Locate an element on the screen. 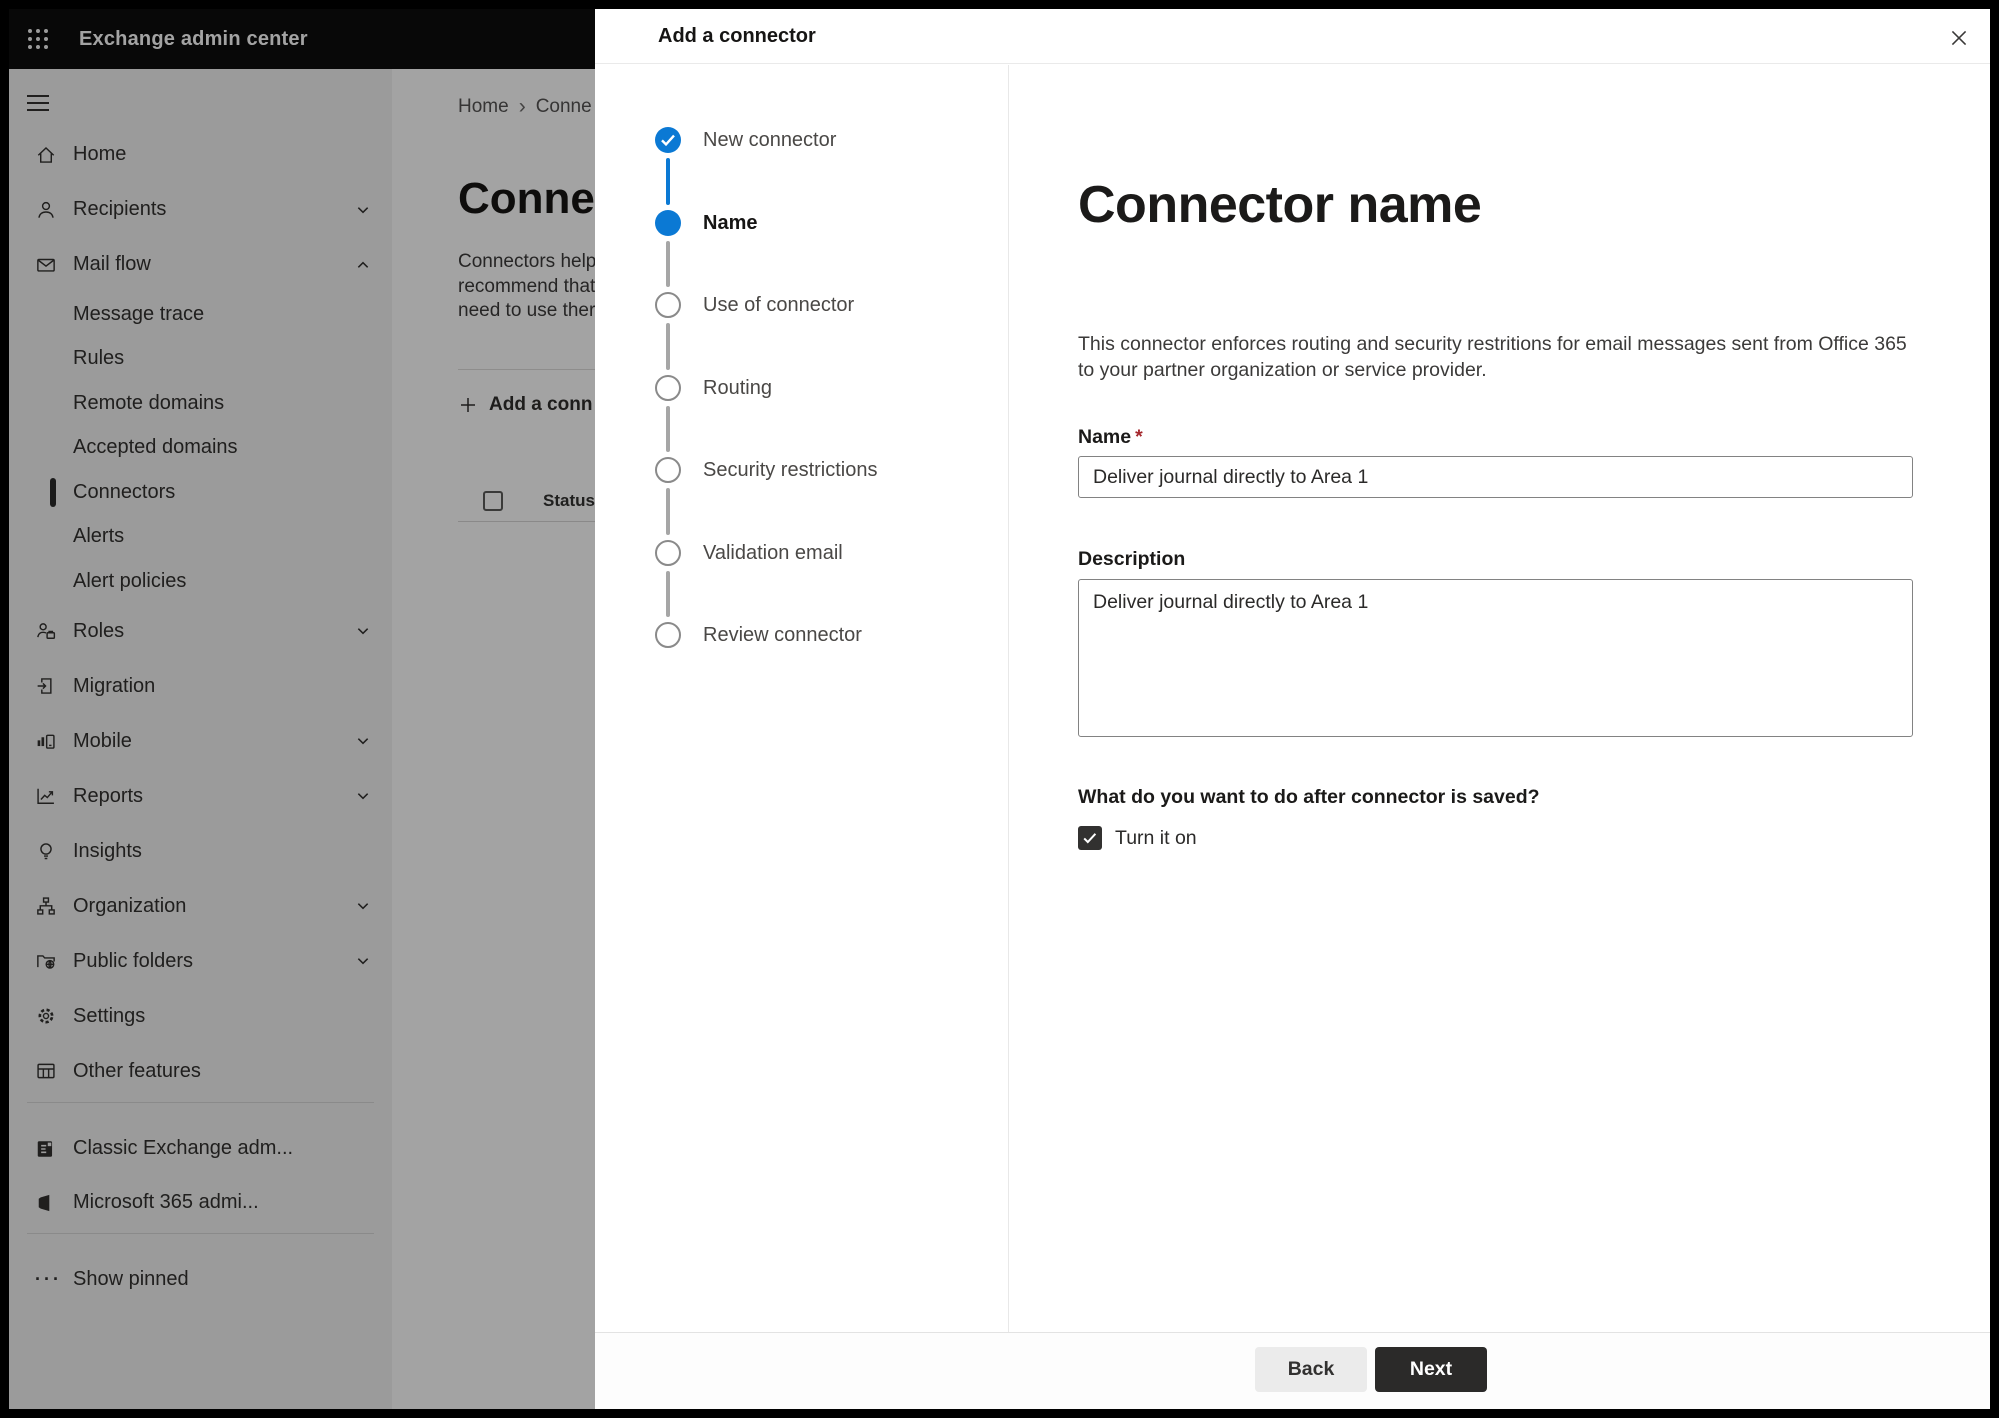  step-done-icon is located at coordinates (668, 140).